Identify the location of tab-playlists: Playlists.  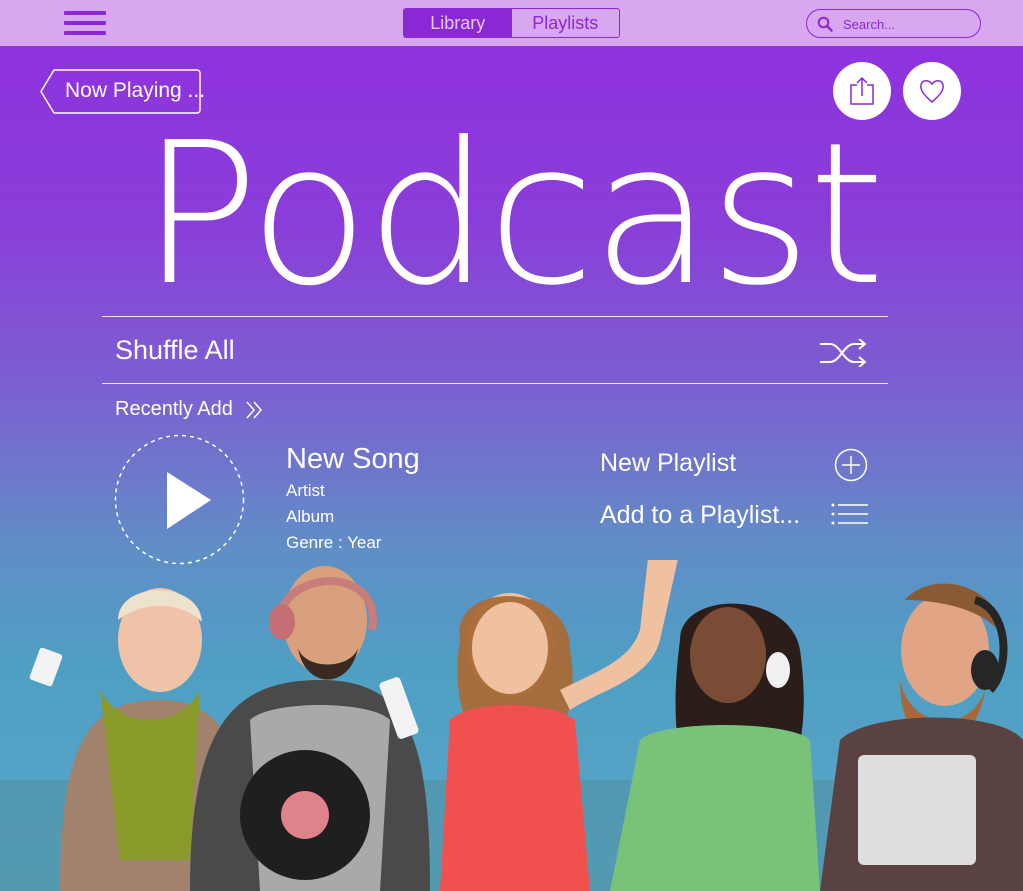
(566, 23).